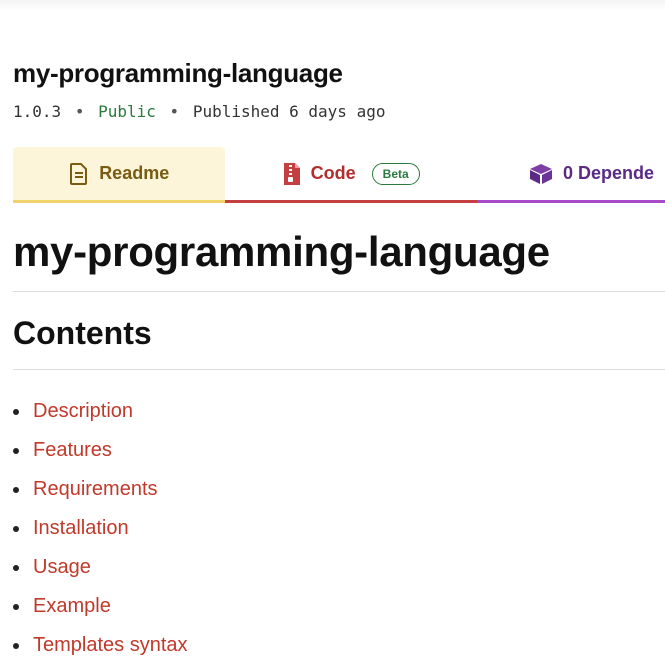 The width and height of the screenshot is (665, 665). What do you see at coordinates (83, 411) in the screenshot?
I see `toc-link-description: Description` at bounding box center [83, 411].